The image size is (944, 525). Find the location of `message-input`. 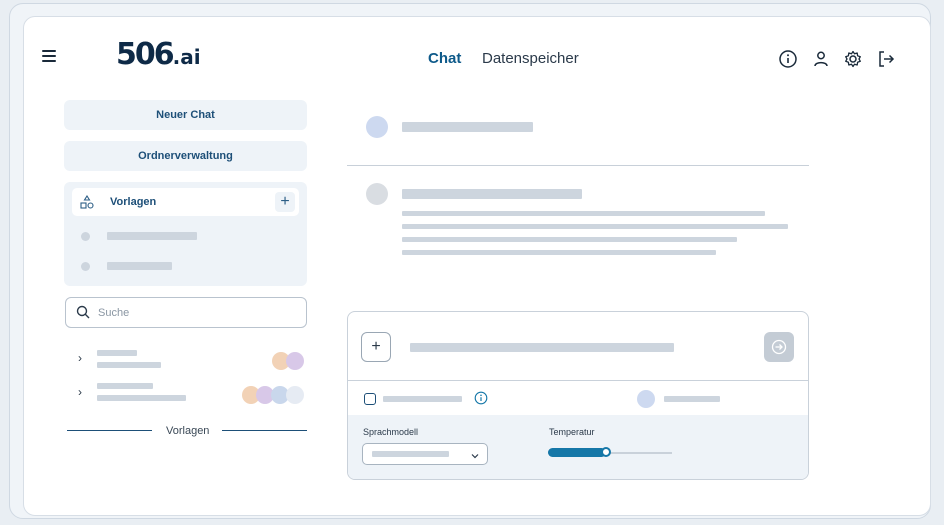

message-input is located at coordinates (542, 347).